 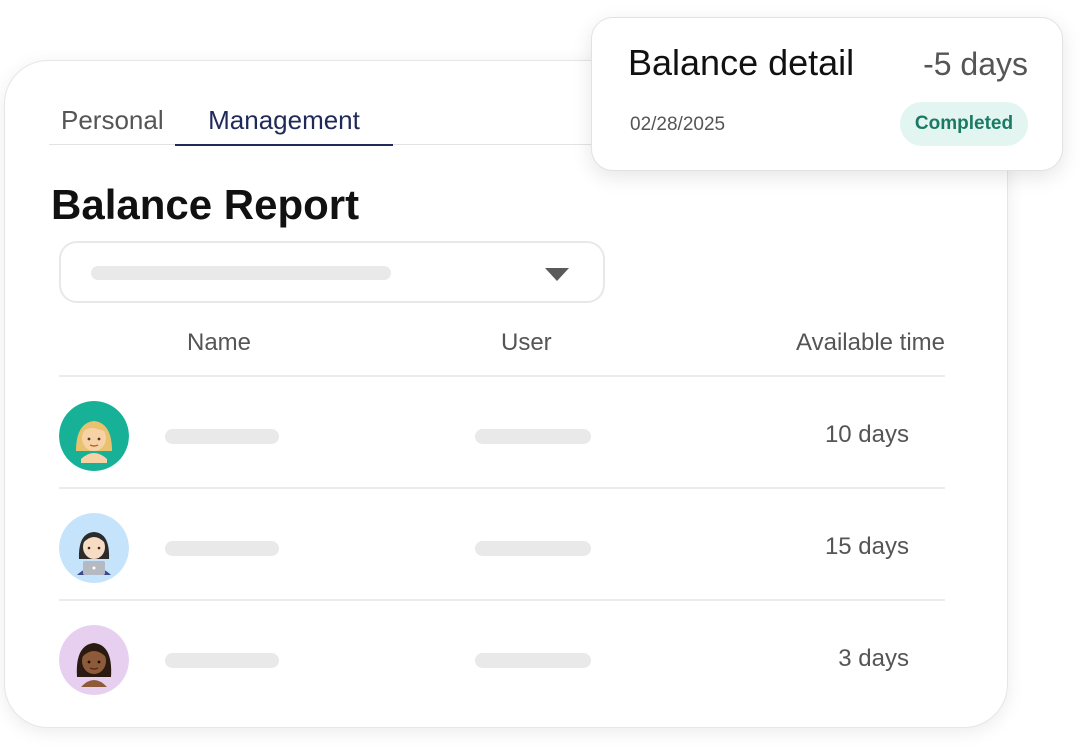 What do you see at coordinates (557, 274) in the screenshot?
I see `chevron-down-icon` at bounding box center [557, 274].